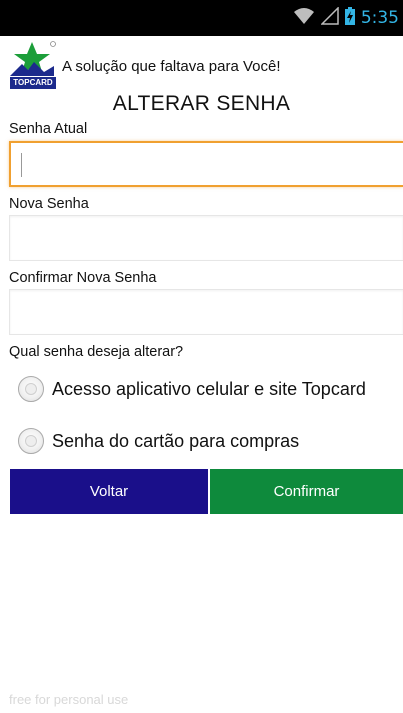 The image size is (403, 713). Describe the element at coordinates (304, 18) in the screenshot. I see `wifi-icon` at that location.